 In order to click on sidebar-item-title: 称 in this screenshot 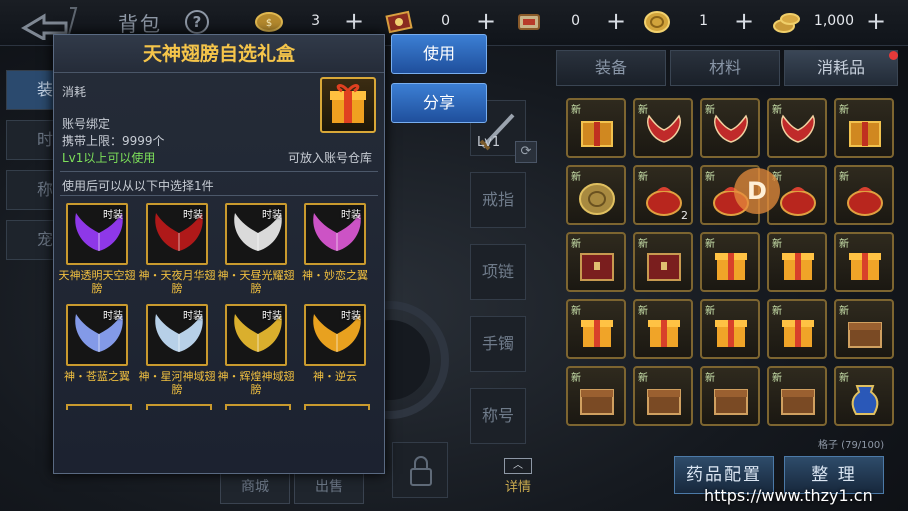, I will do `click(30, 190)`.